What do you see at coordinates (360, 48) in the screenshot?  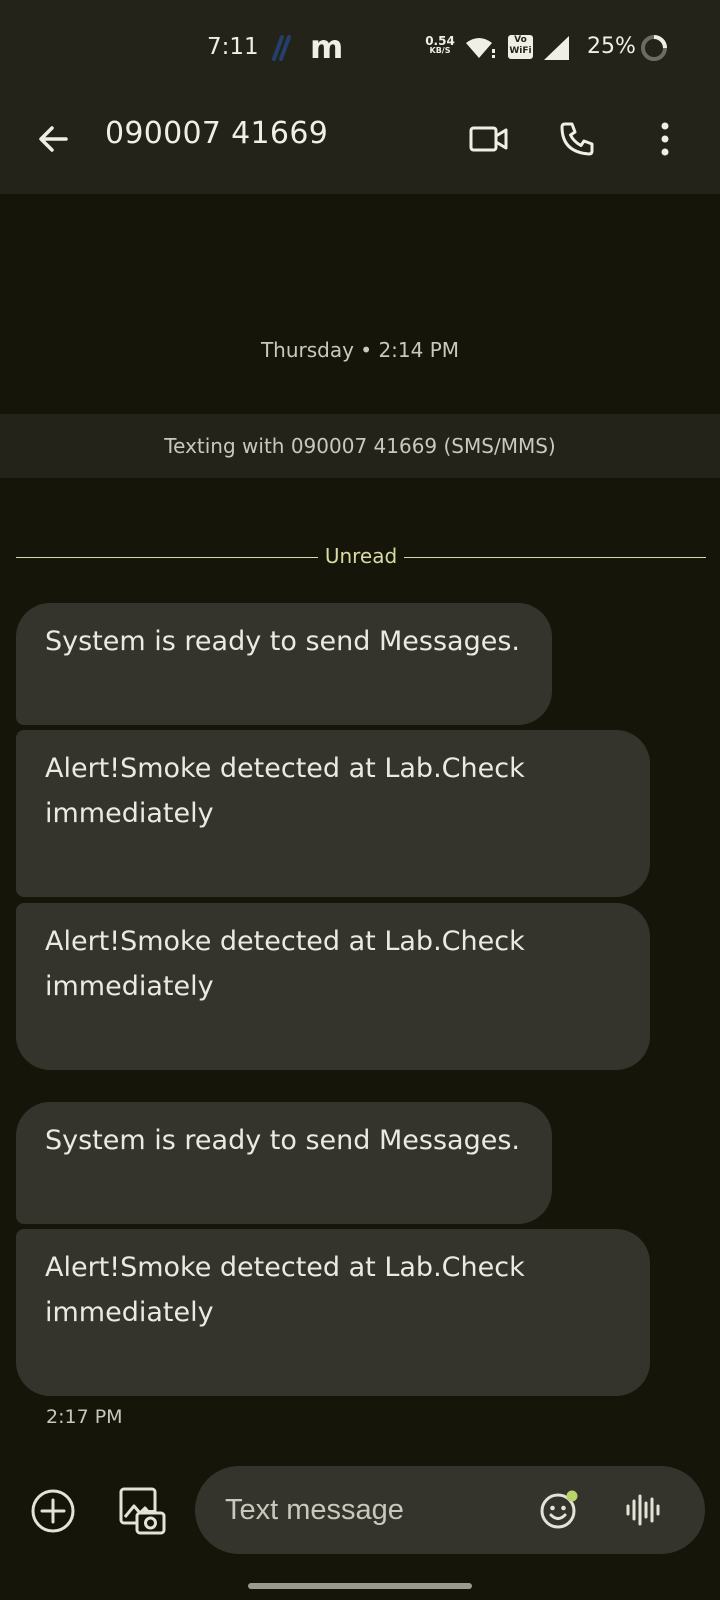 I see `status-bar: 7:11 m 0.54 KB/S Vo WiFi 25%` at bounding box center [360, 48].